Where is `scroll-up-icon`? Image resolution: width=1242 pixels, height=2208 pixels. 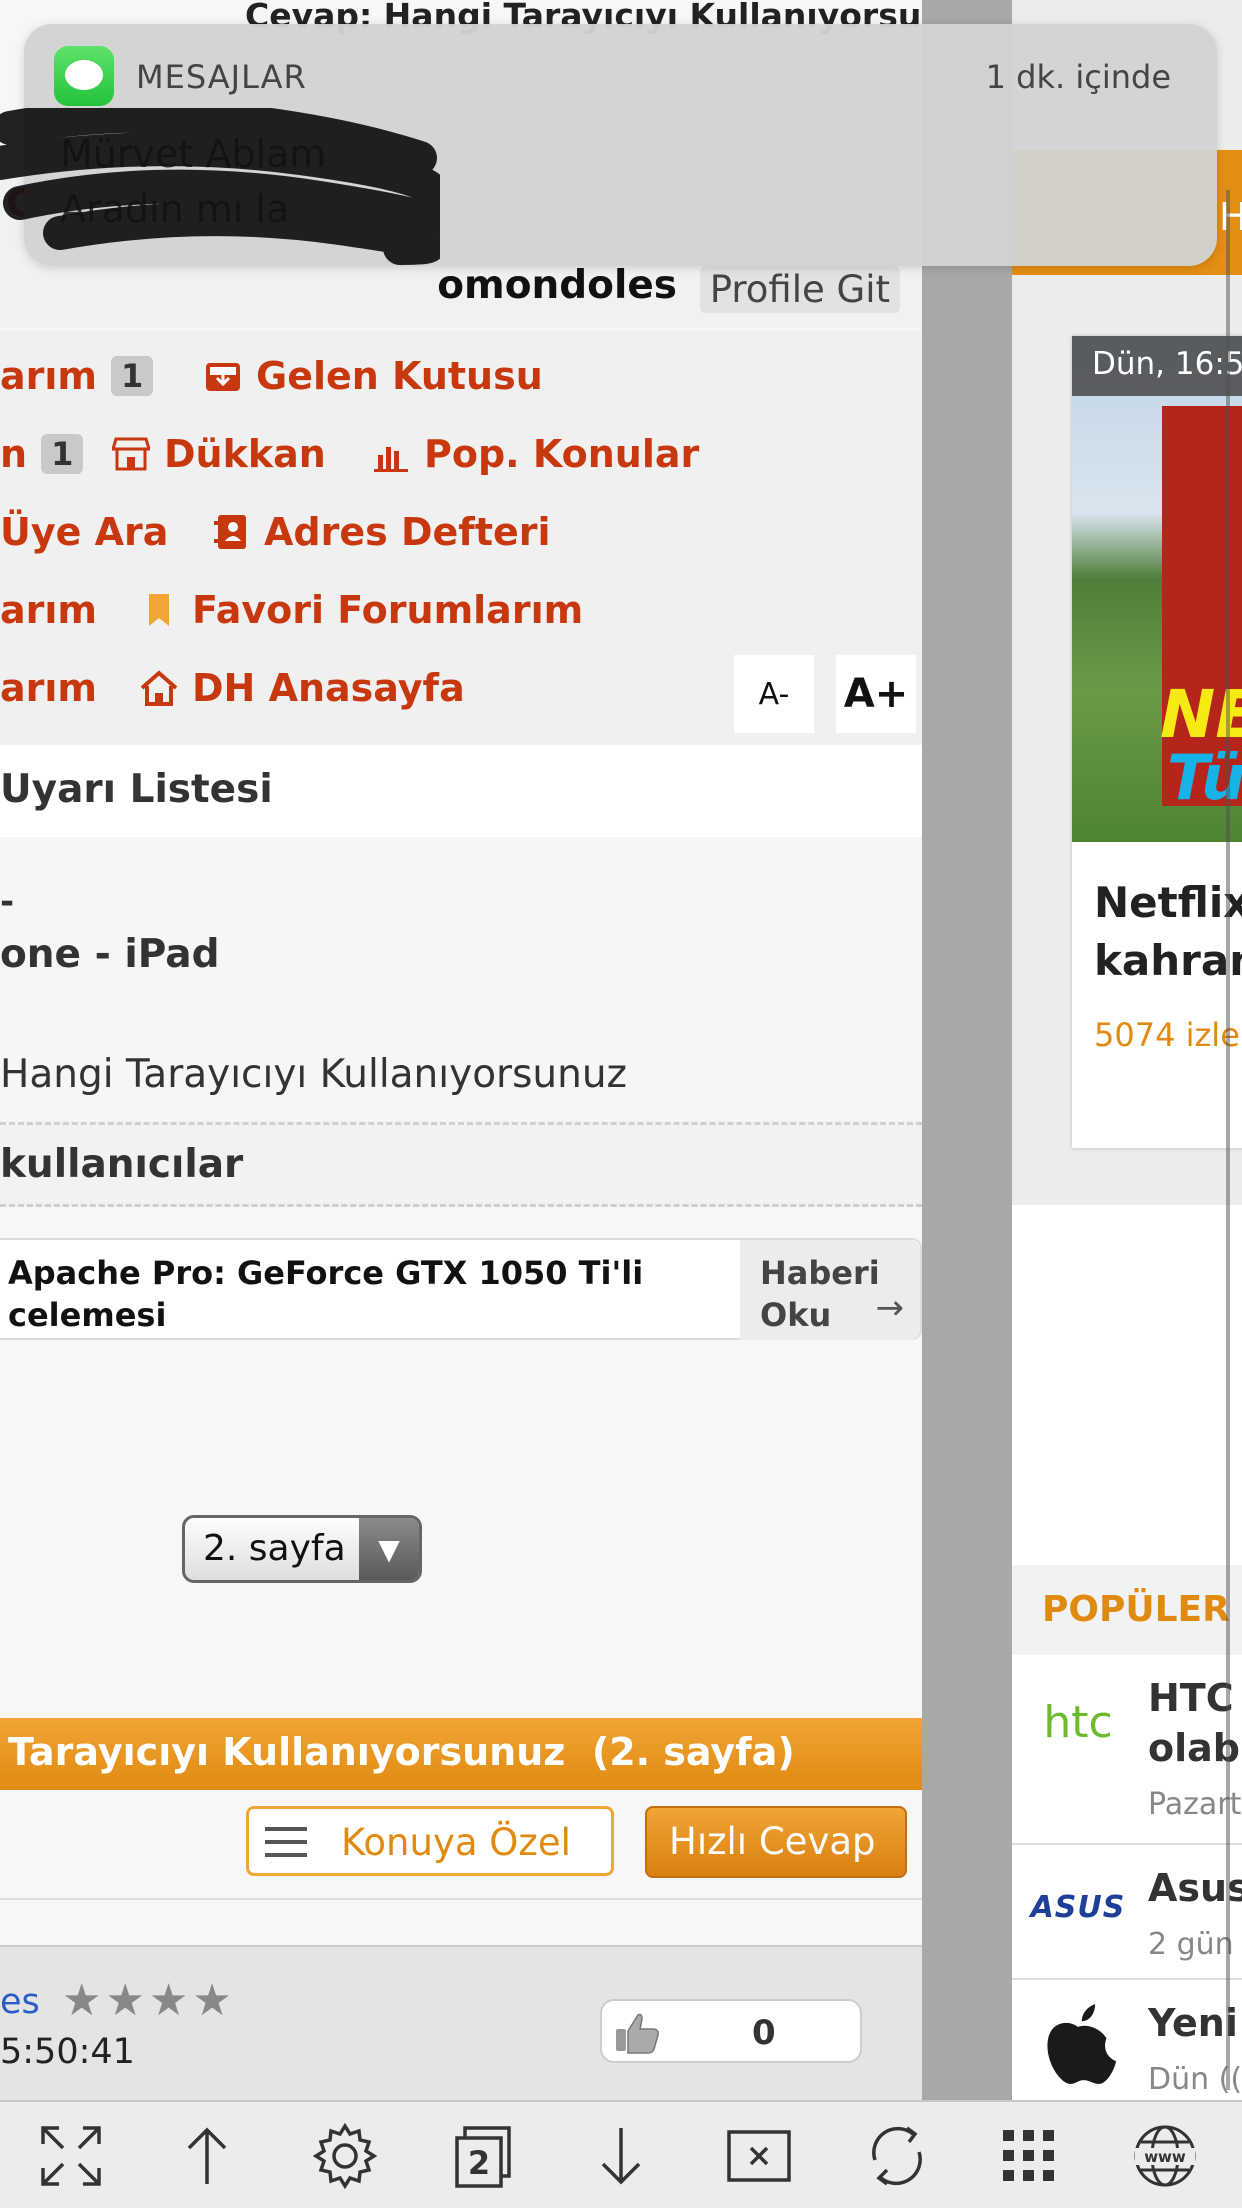 scroll-up-icon is located at coordinates (207, 2155).